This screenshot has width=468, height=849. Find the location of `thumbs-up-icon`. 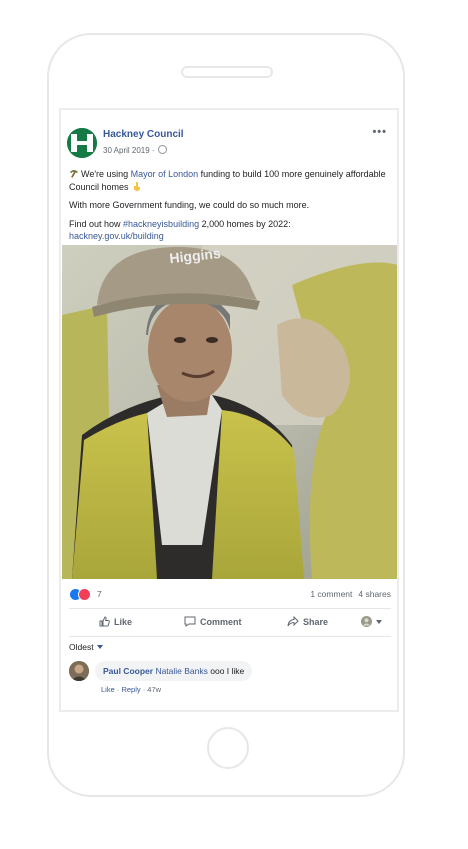

thumbs-up-icon is located at coordinates (104, 621).